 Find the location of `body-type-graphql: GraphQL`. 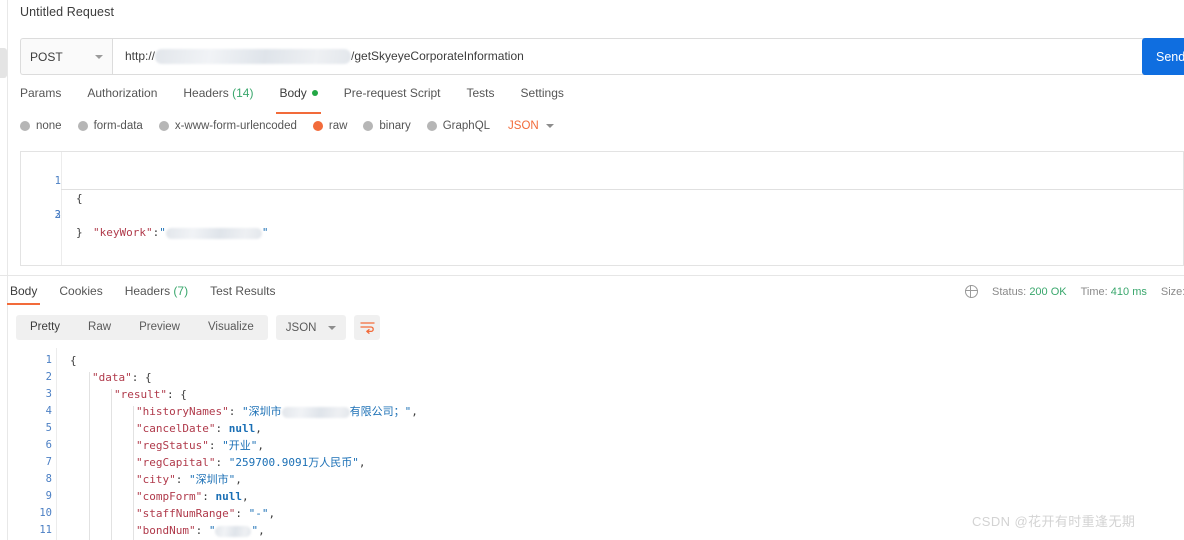

body-type-graphql: GraphQL is located at coordinates (458, 126).